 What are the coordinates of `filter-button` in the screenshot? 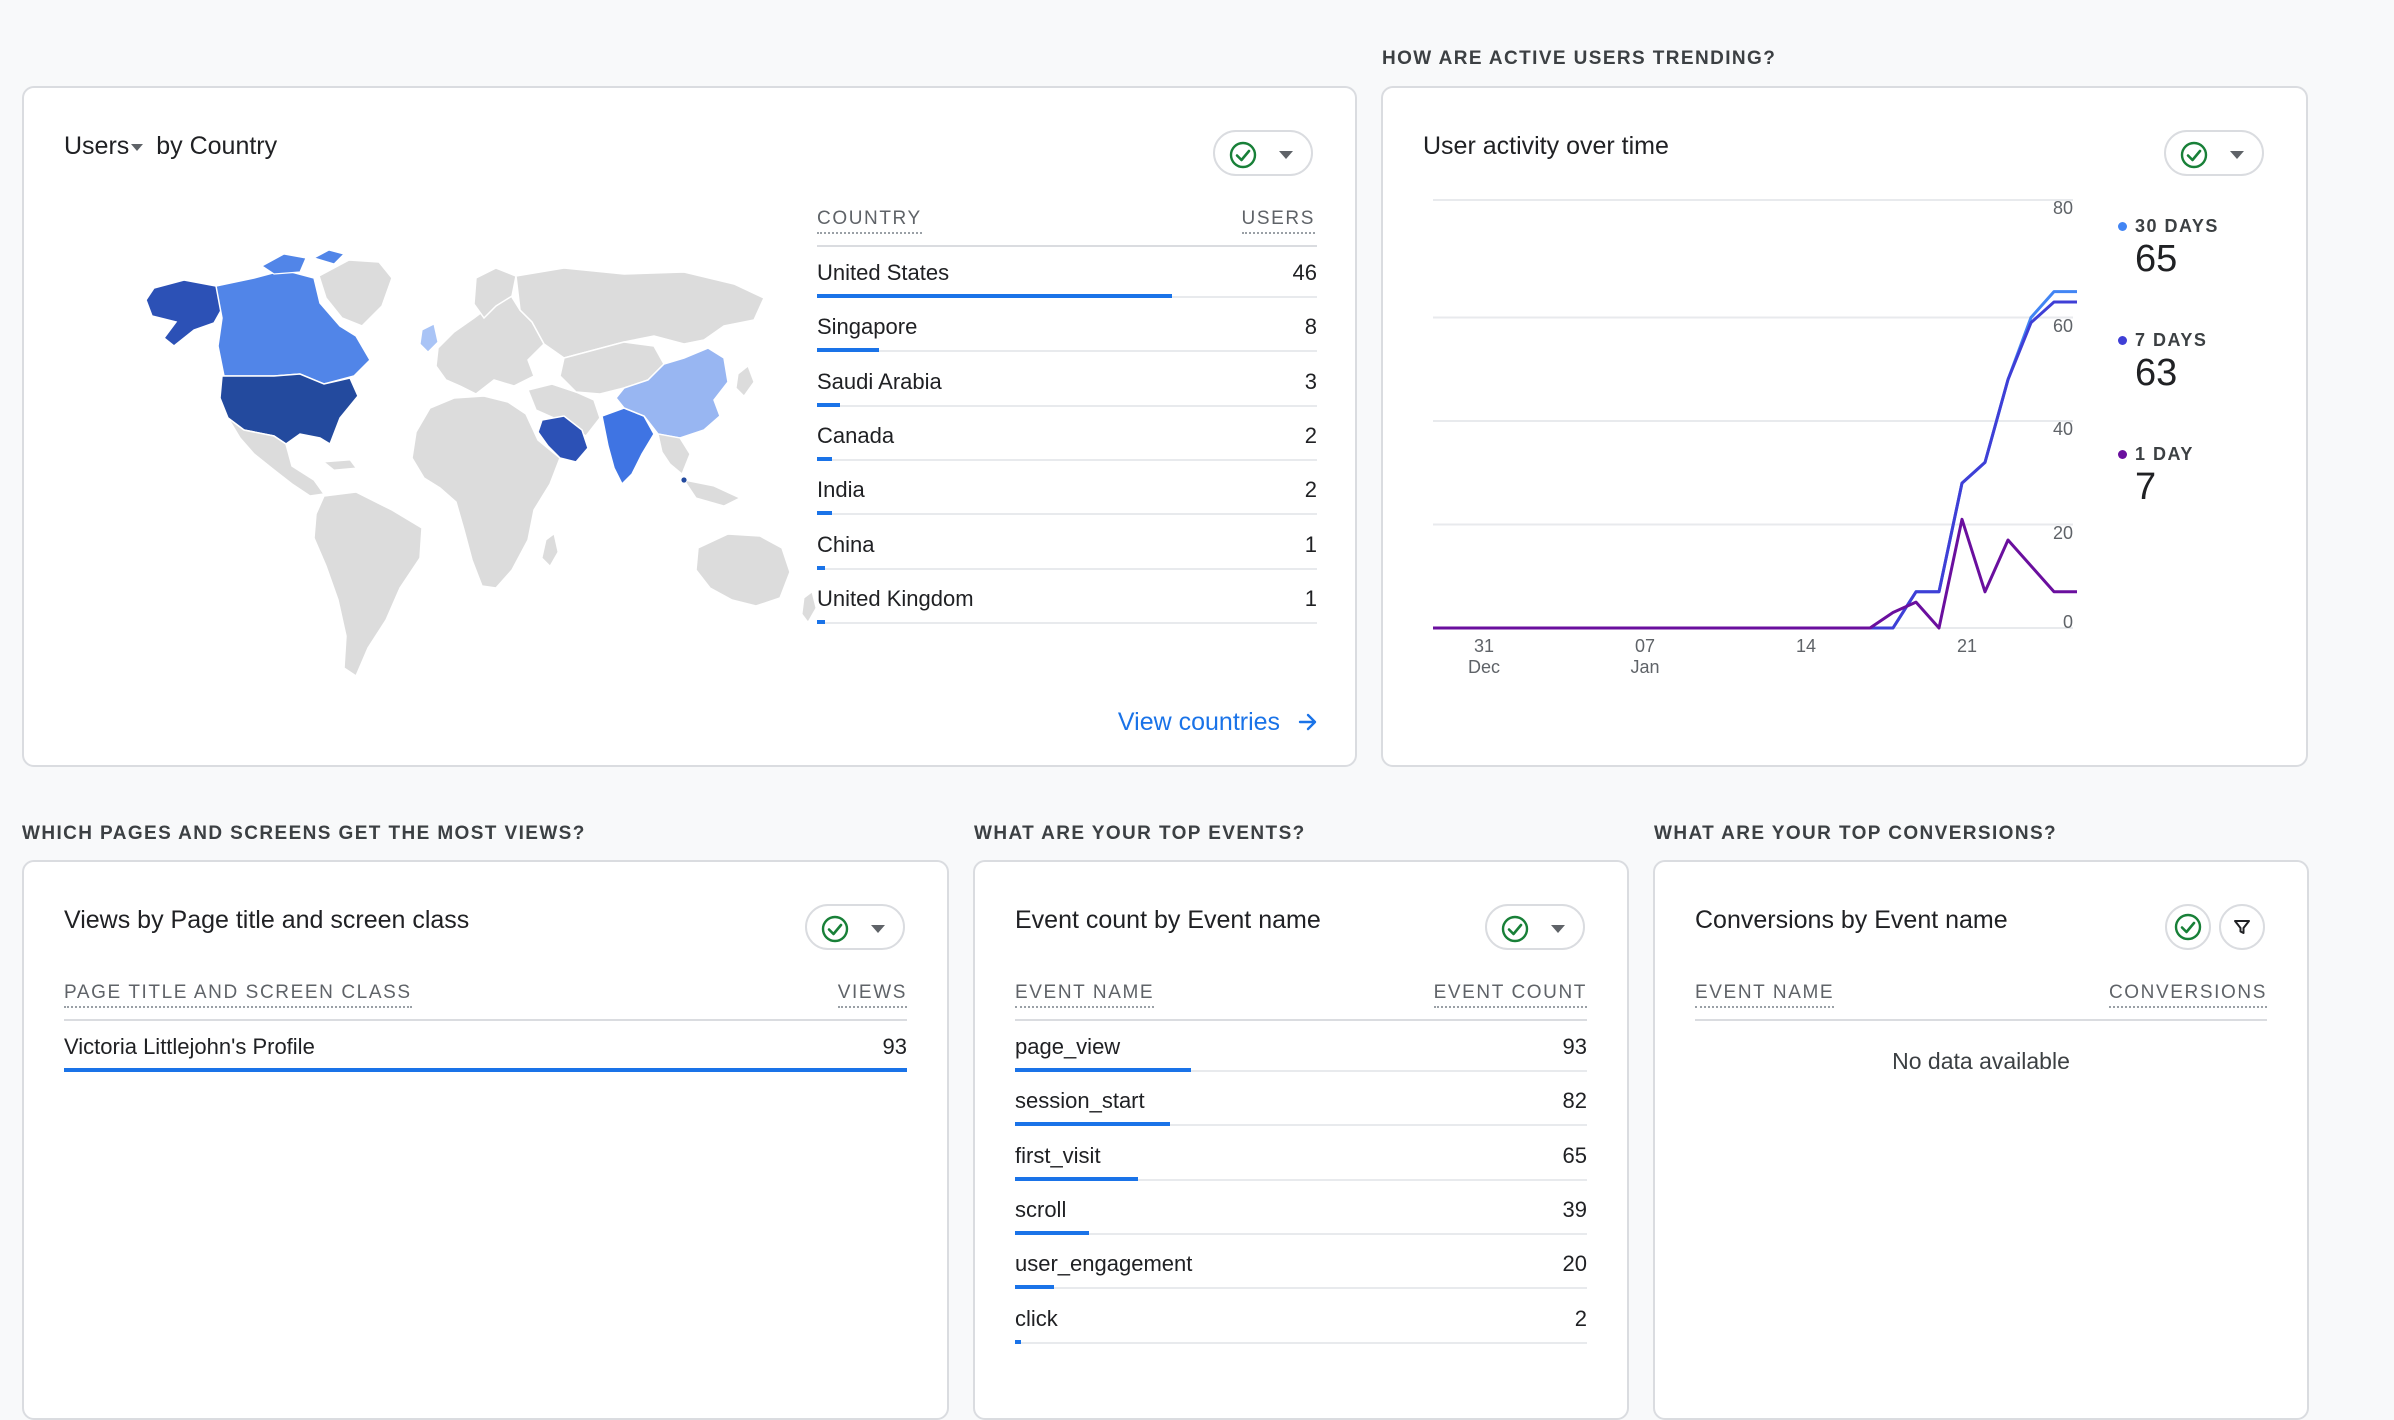 It's located at (2242, 927).